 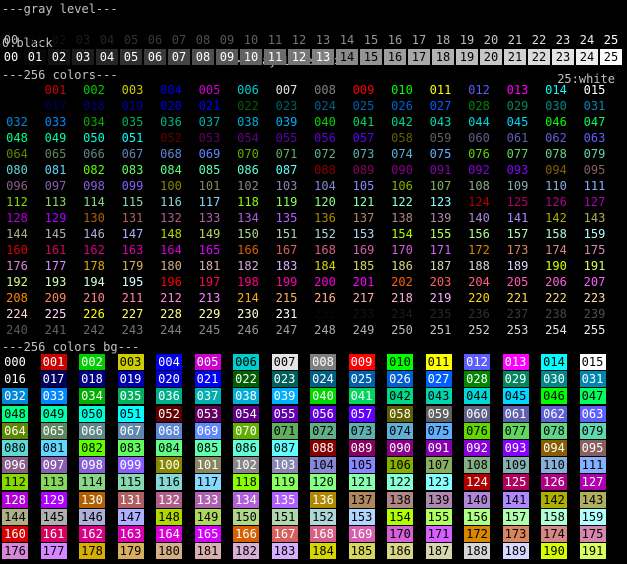 What do you see at coordinates (325, 122) in the screenshot?
I see `color-fg-cell: 040` at bounding box center [325, 122].